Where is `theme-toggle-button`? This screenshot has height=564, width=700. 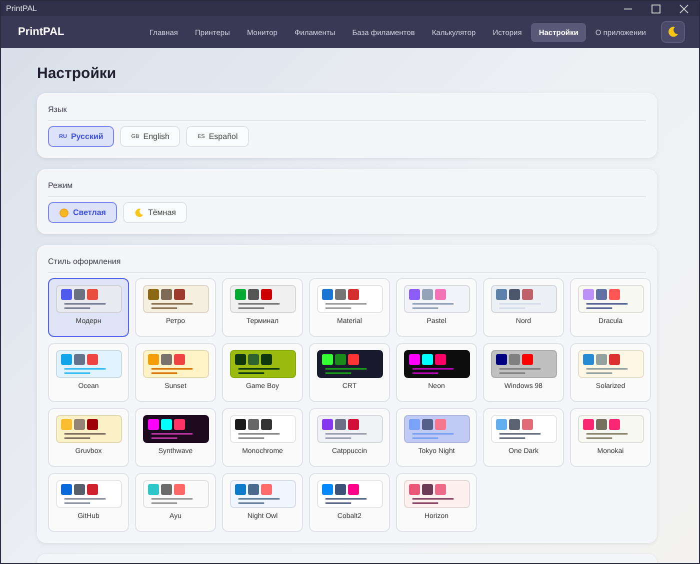 theme-toggle-button is located at coordinates (673, 32).